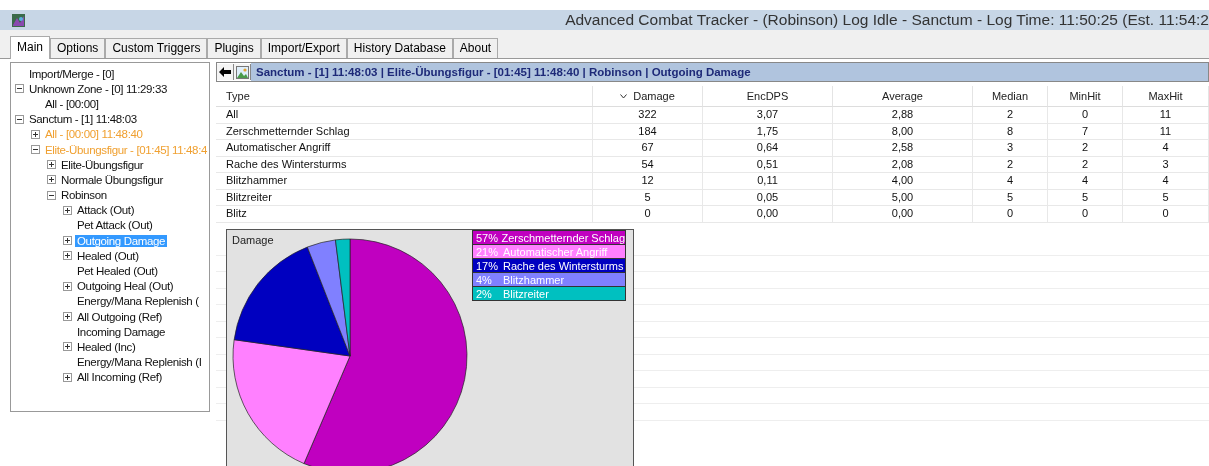 The width and height of the screenshot is (1209, 466). What do you see at coordinates (303, 48) in the screenshot?
I see `tab: Import/Export` at bounding box center [303, 48].